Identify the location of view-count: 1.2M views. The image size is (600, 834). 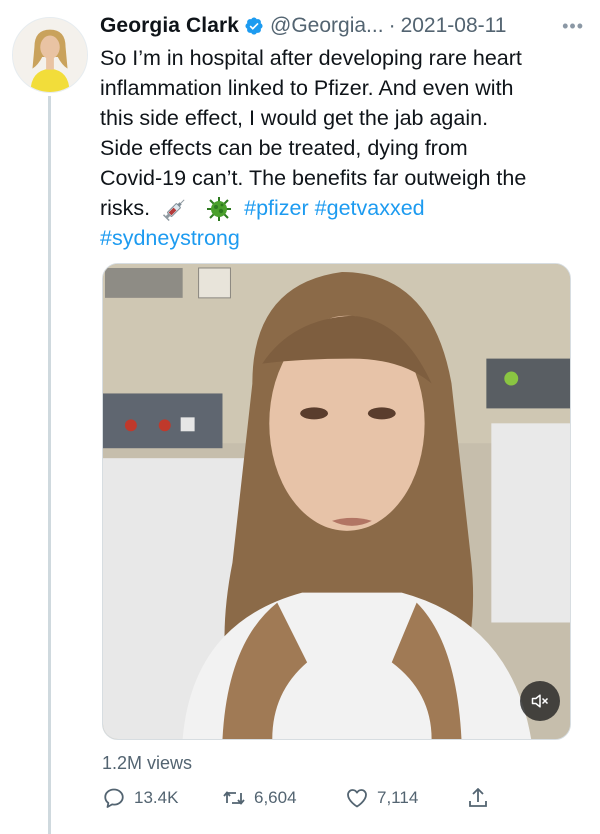
(147, 763).